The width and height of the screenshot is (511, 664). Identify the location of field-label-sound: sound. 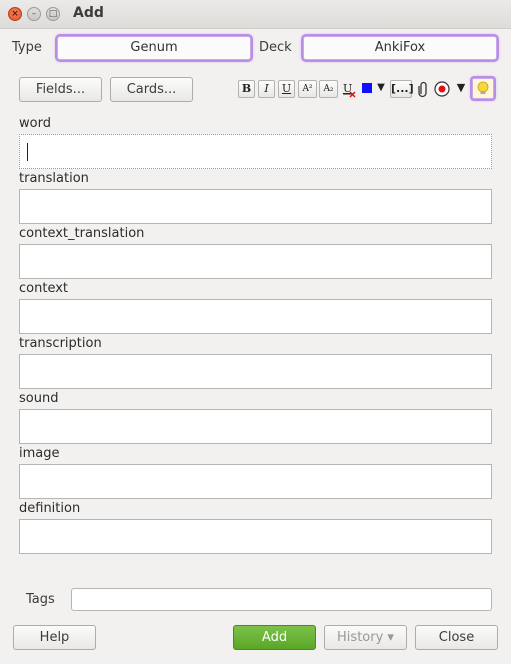
(39, 398).